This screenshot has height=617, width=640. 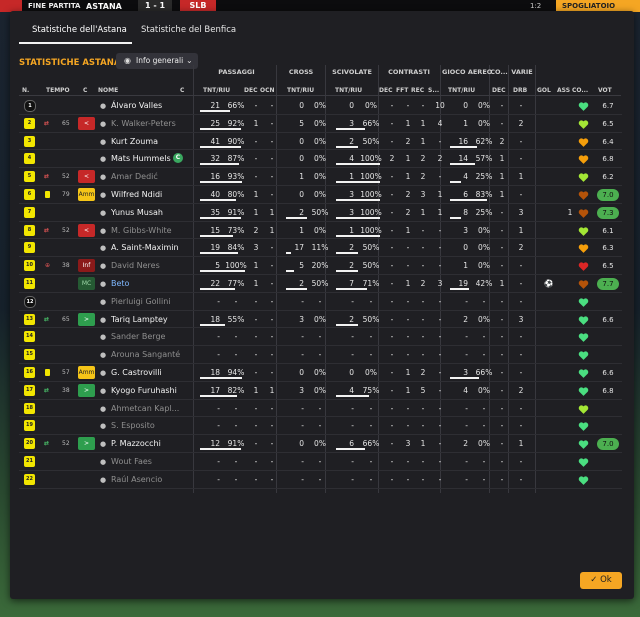 I want to click on player-name: M. Gibbs-White, so click(x=141, y=230).